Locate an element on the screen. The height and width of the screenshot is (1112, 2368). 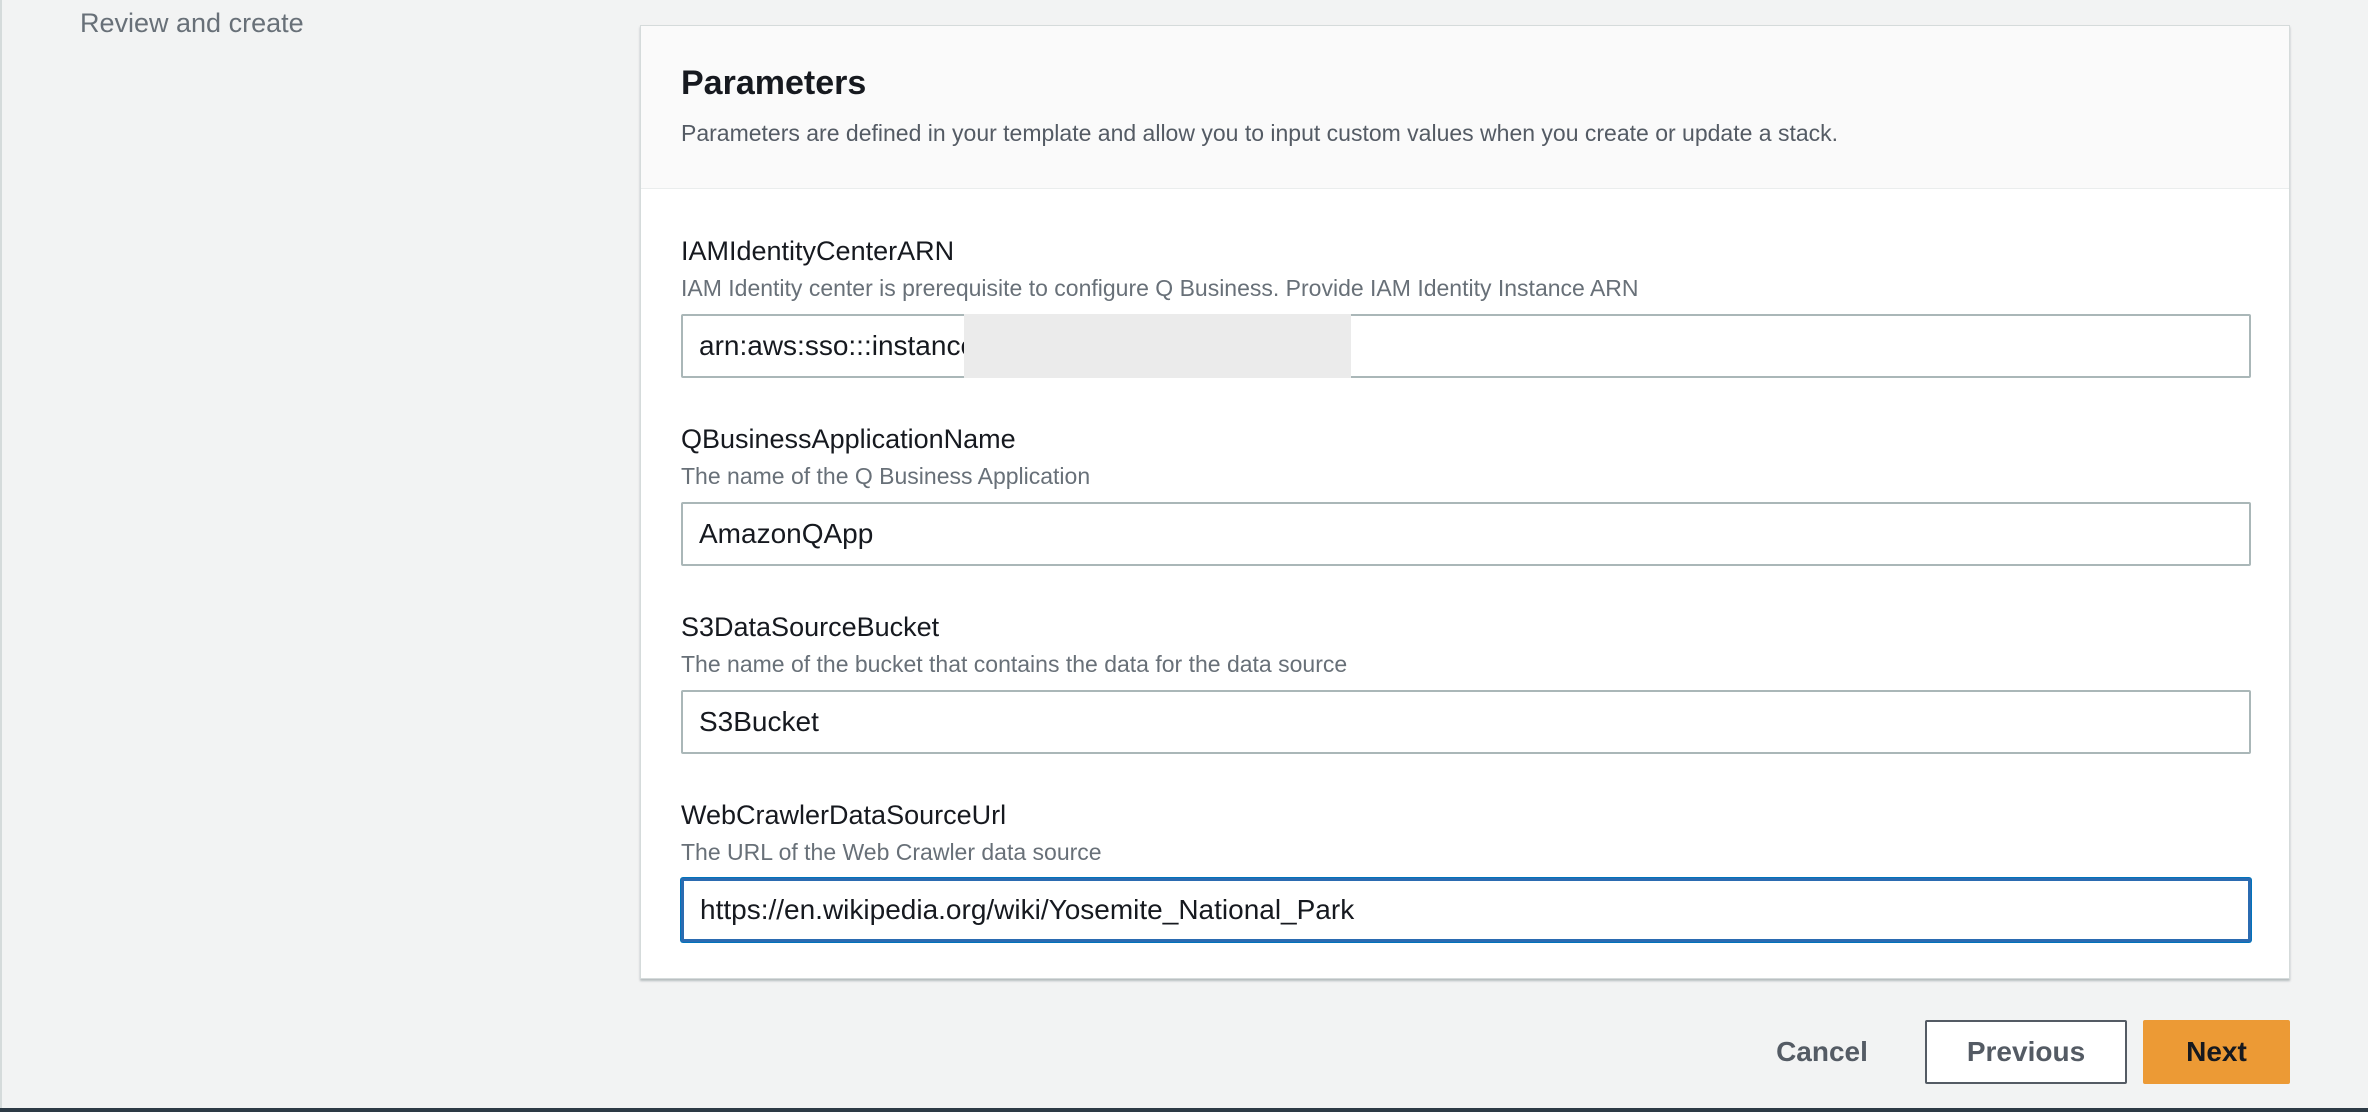
field-description: The name of the Q Business Application is located at coordinates (886, 476).